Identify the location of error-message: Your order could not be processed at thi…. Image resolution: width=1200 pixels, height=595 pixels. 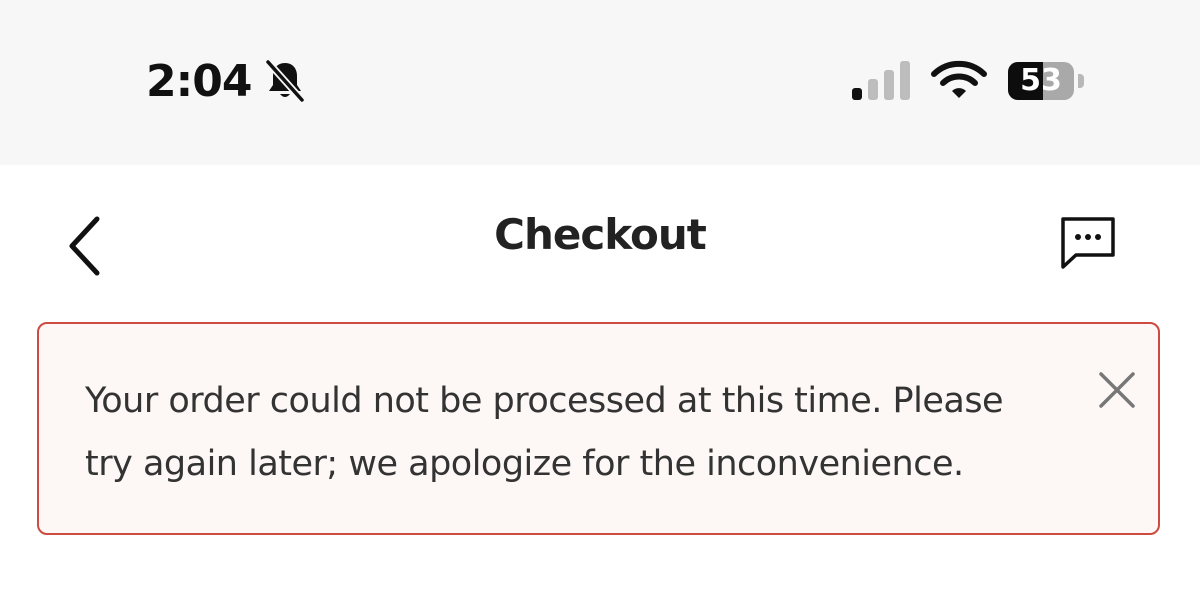
(544, 432).